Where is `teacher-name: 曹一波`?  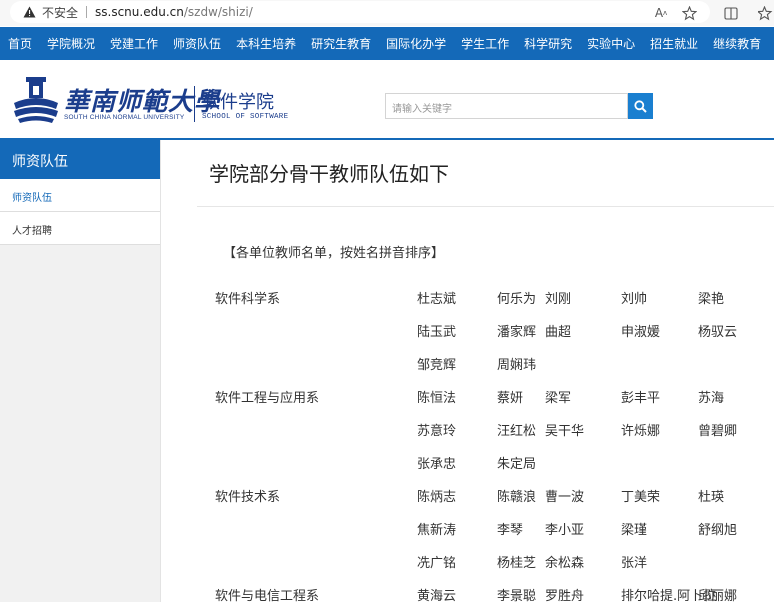 teacher-name: 曹一波 is located at coordinates (565, 497).